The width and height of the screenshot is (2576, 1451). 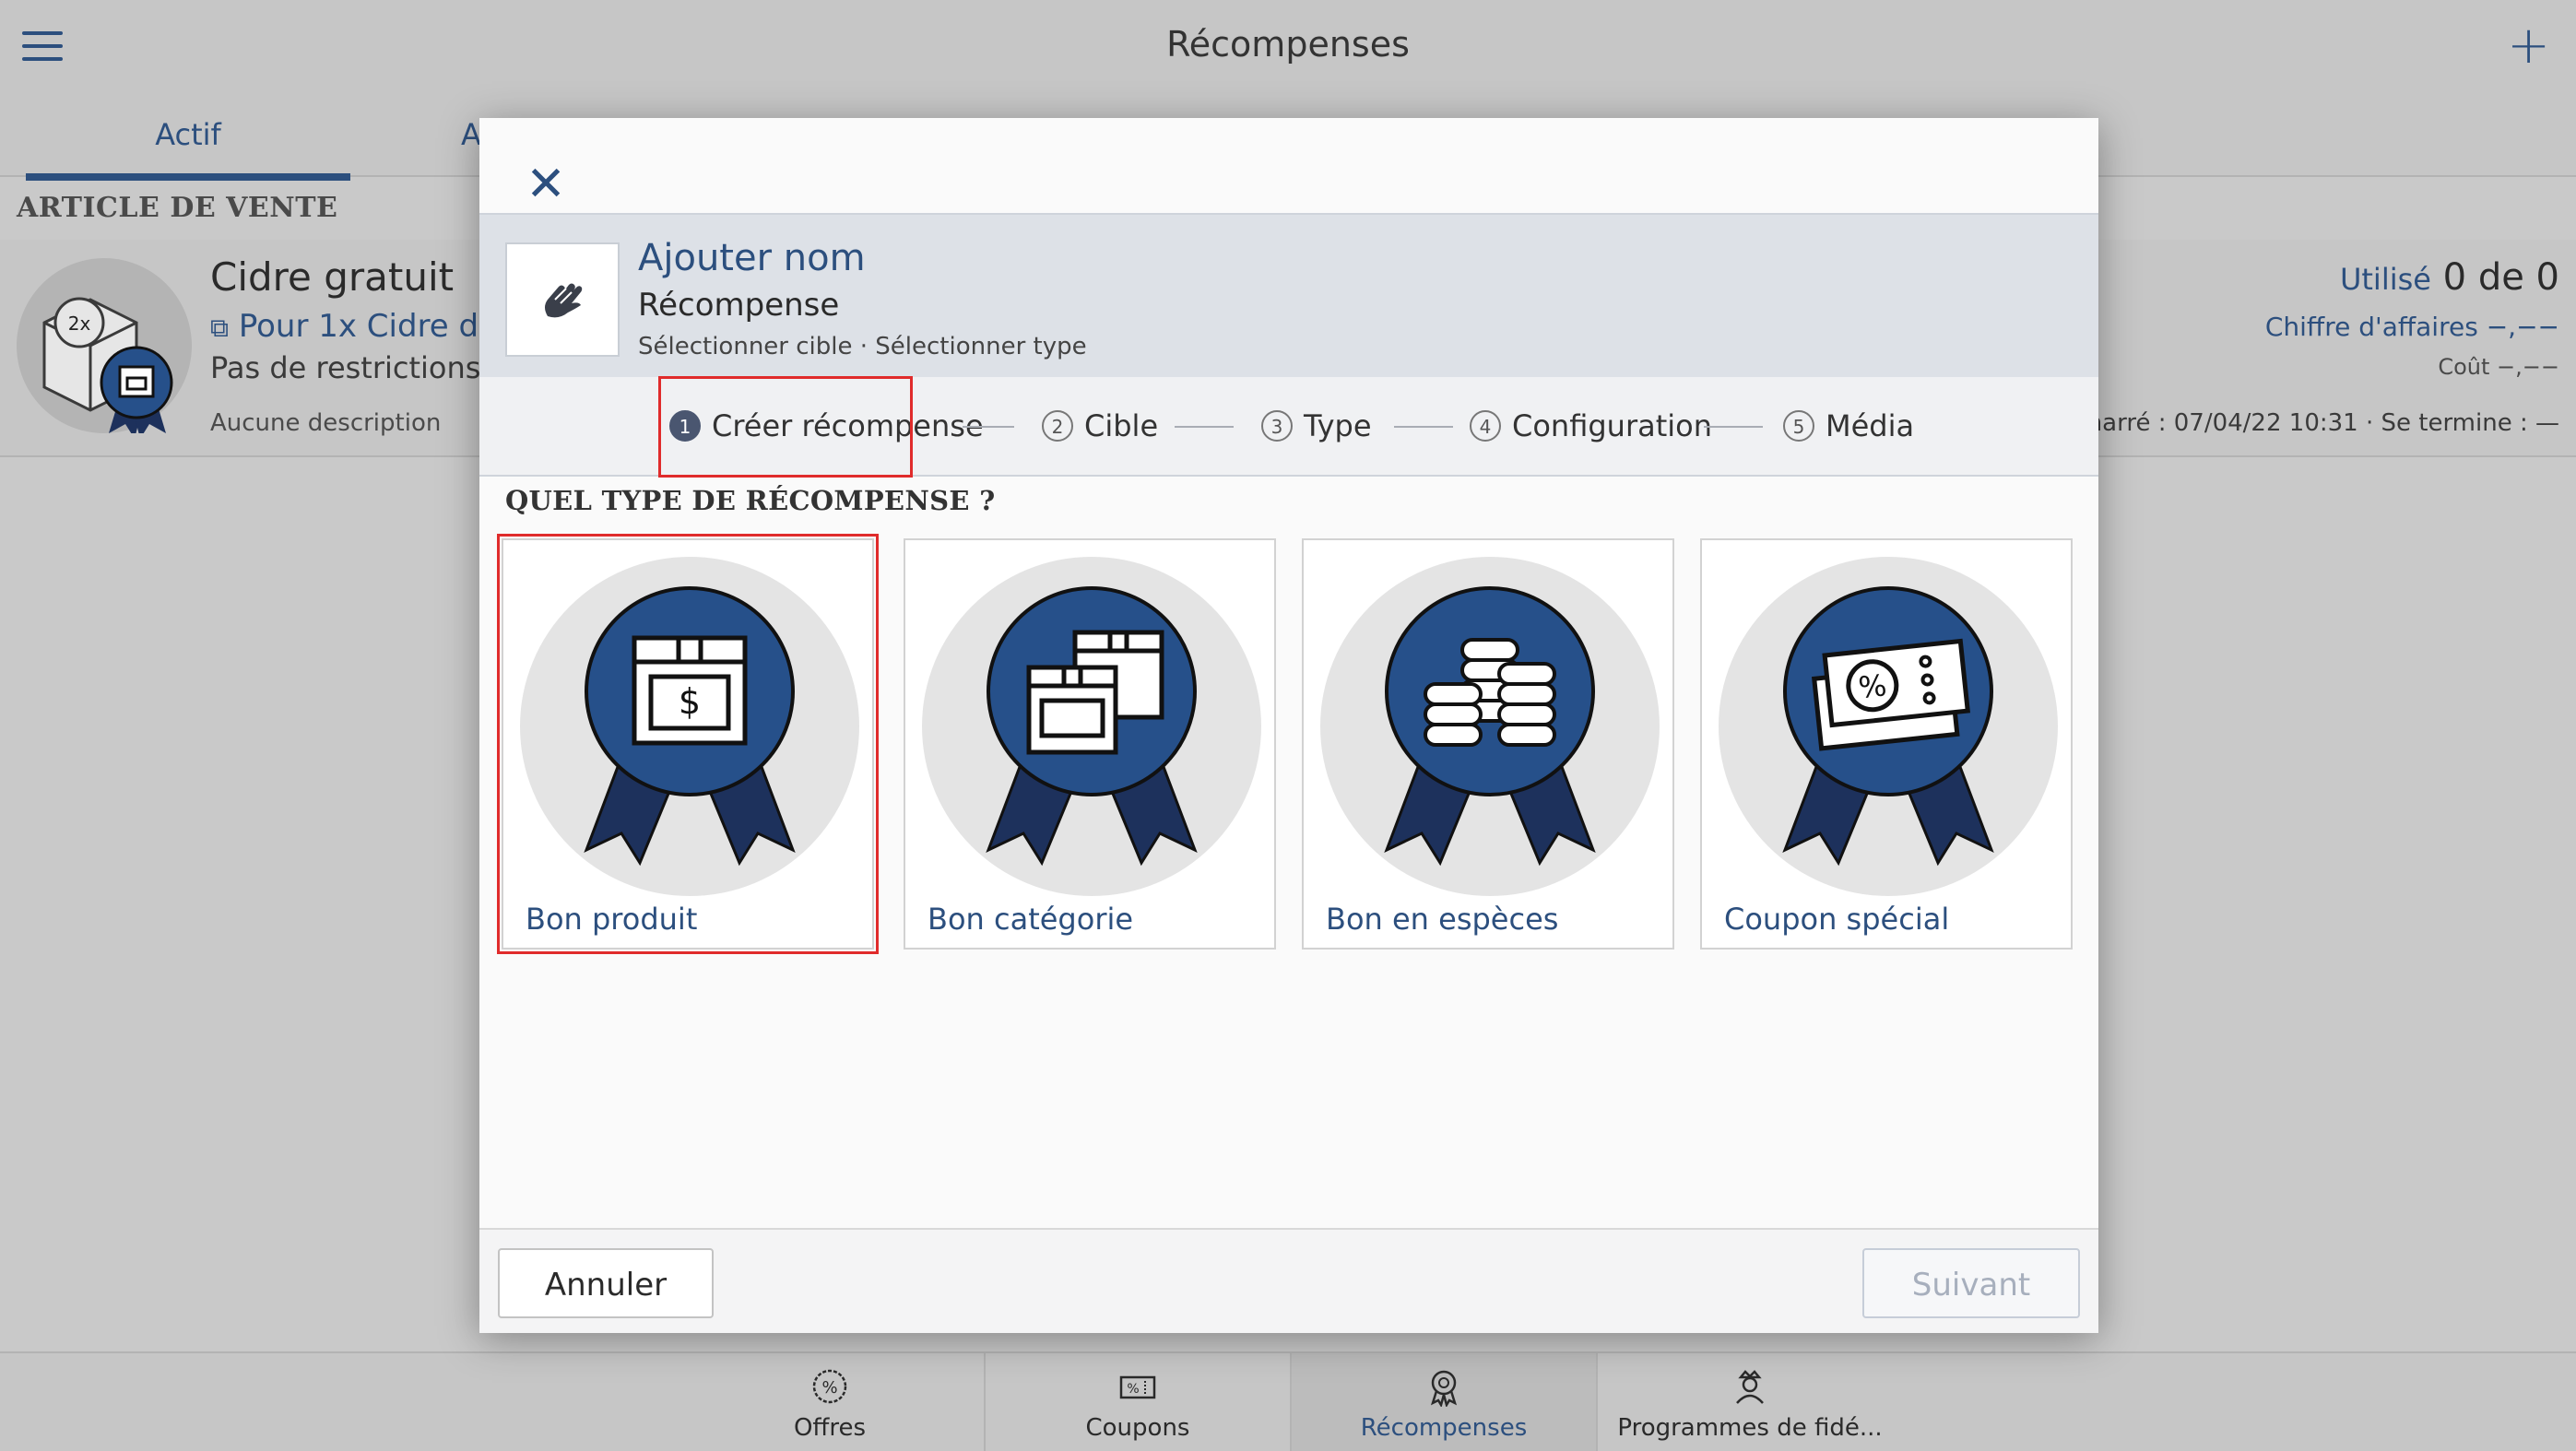 What do you see at coordinates (326, 423) in the screenshot?
I see `reward-description: Aucune description` at bounding box center [326, 423].